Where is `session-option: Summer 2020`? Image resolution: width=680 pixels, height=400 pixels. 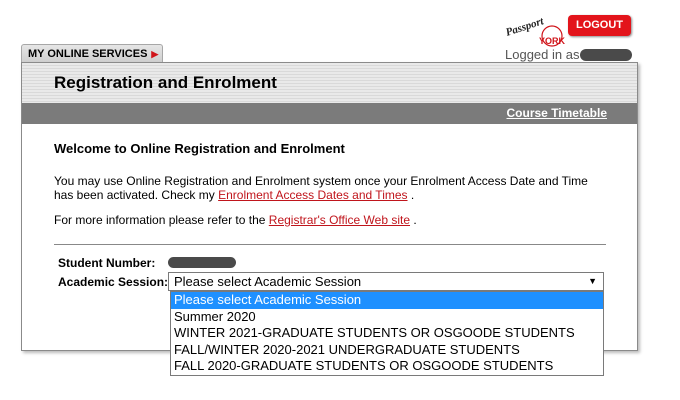
session-option: Summer 2020 is located at coordinates (387, 317).